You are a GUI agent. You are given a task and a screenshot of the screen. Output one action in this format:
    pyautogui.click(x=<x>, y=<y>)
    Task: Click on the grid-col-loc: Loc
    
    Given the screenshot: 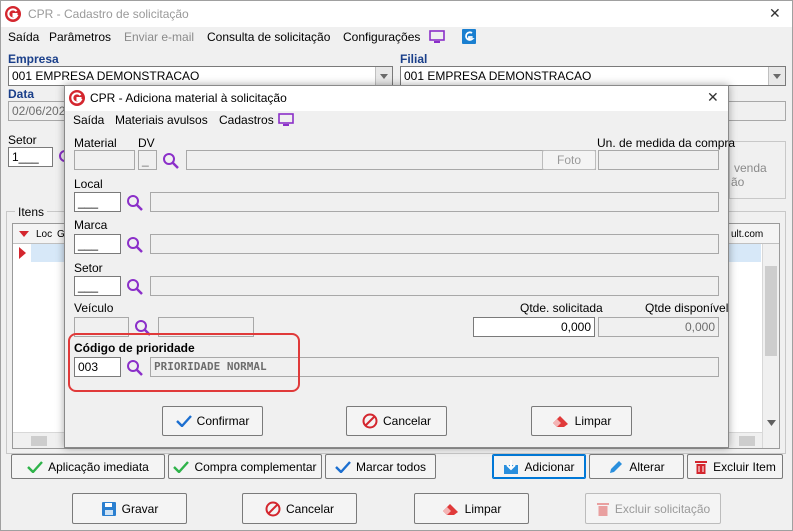 What is the action you would take?
    pyautogui.click(x=44, y=235)
    